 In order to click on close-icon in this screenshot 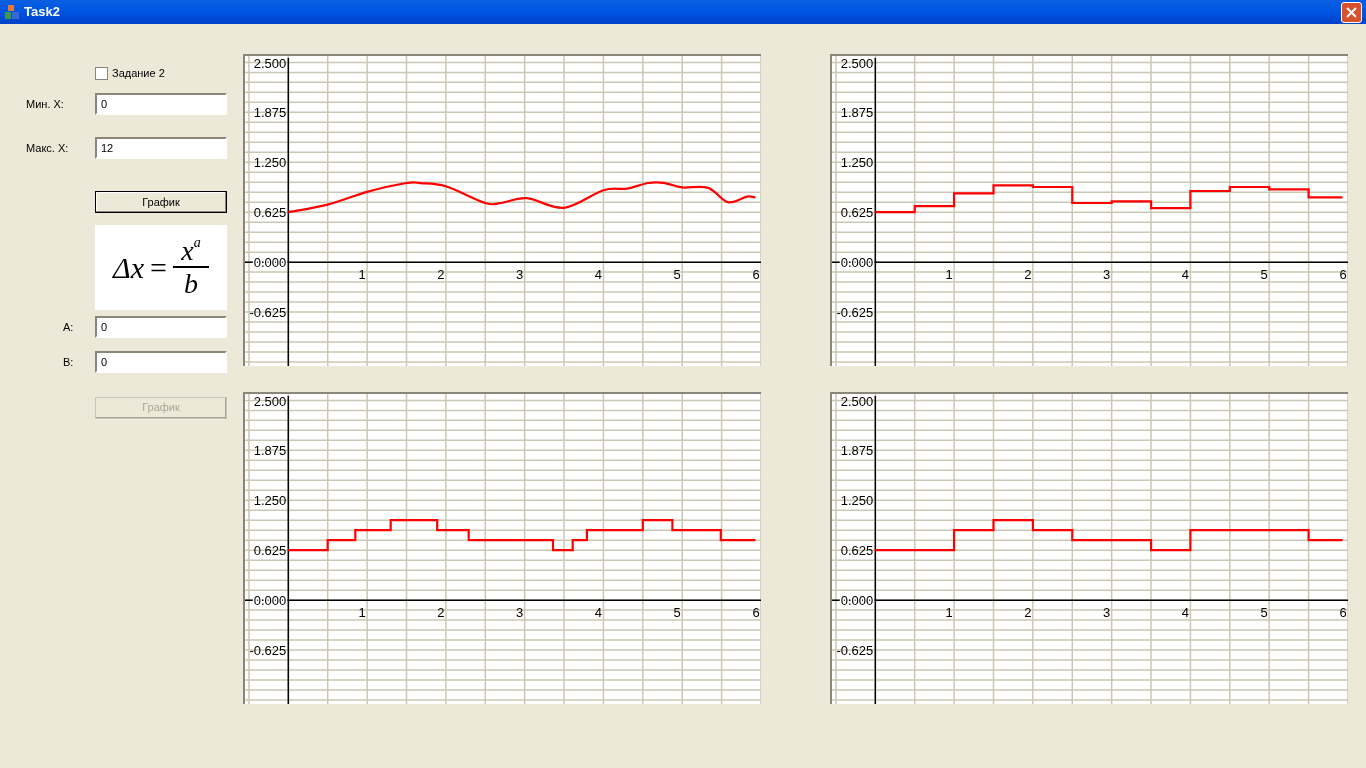, I will do `click(1351, 12)`.